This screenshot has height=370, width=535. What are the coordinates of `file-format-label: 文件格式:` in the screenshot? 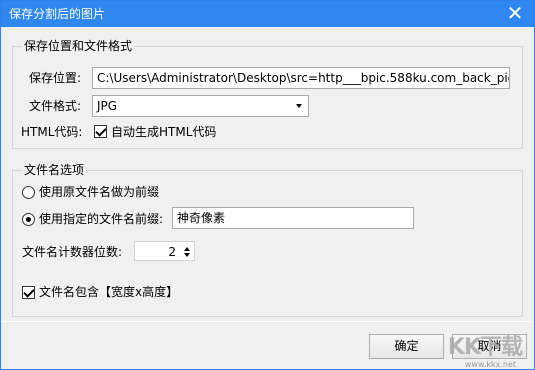 It's located at (55, 106).